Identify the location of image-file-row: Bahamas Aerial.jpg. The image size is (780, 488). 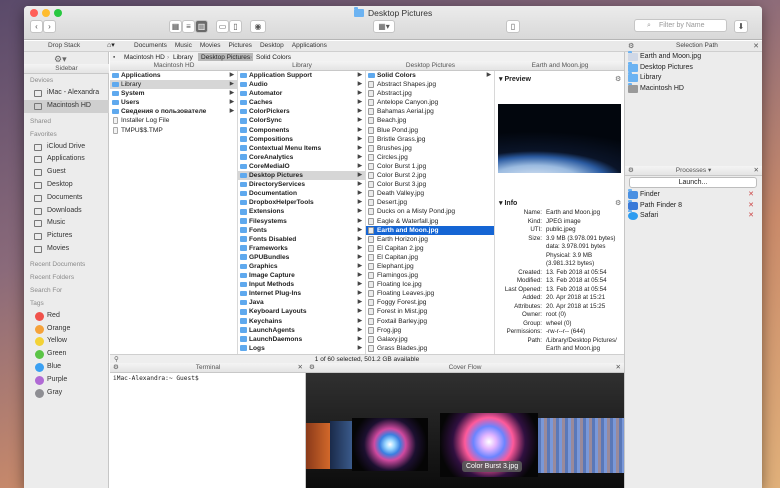
(430, 111).